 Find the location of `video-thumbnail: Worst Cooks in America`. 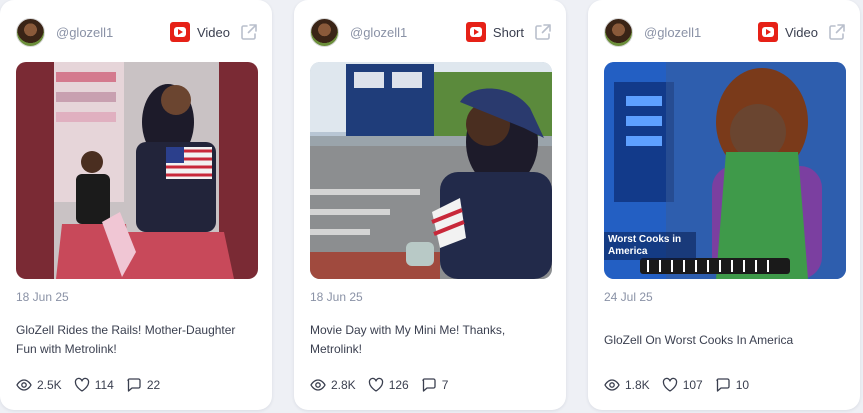

video-thumbnail: Worst Cooks in America is located at coordinates (725, 170).